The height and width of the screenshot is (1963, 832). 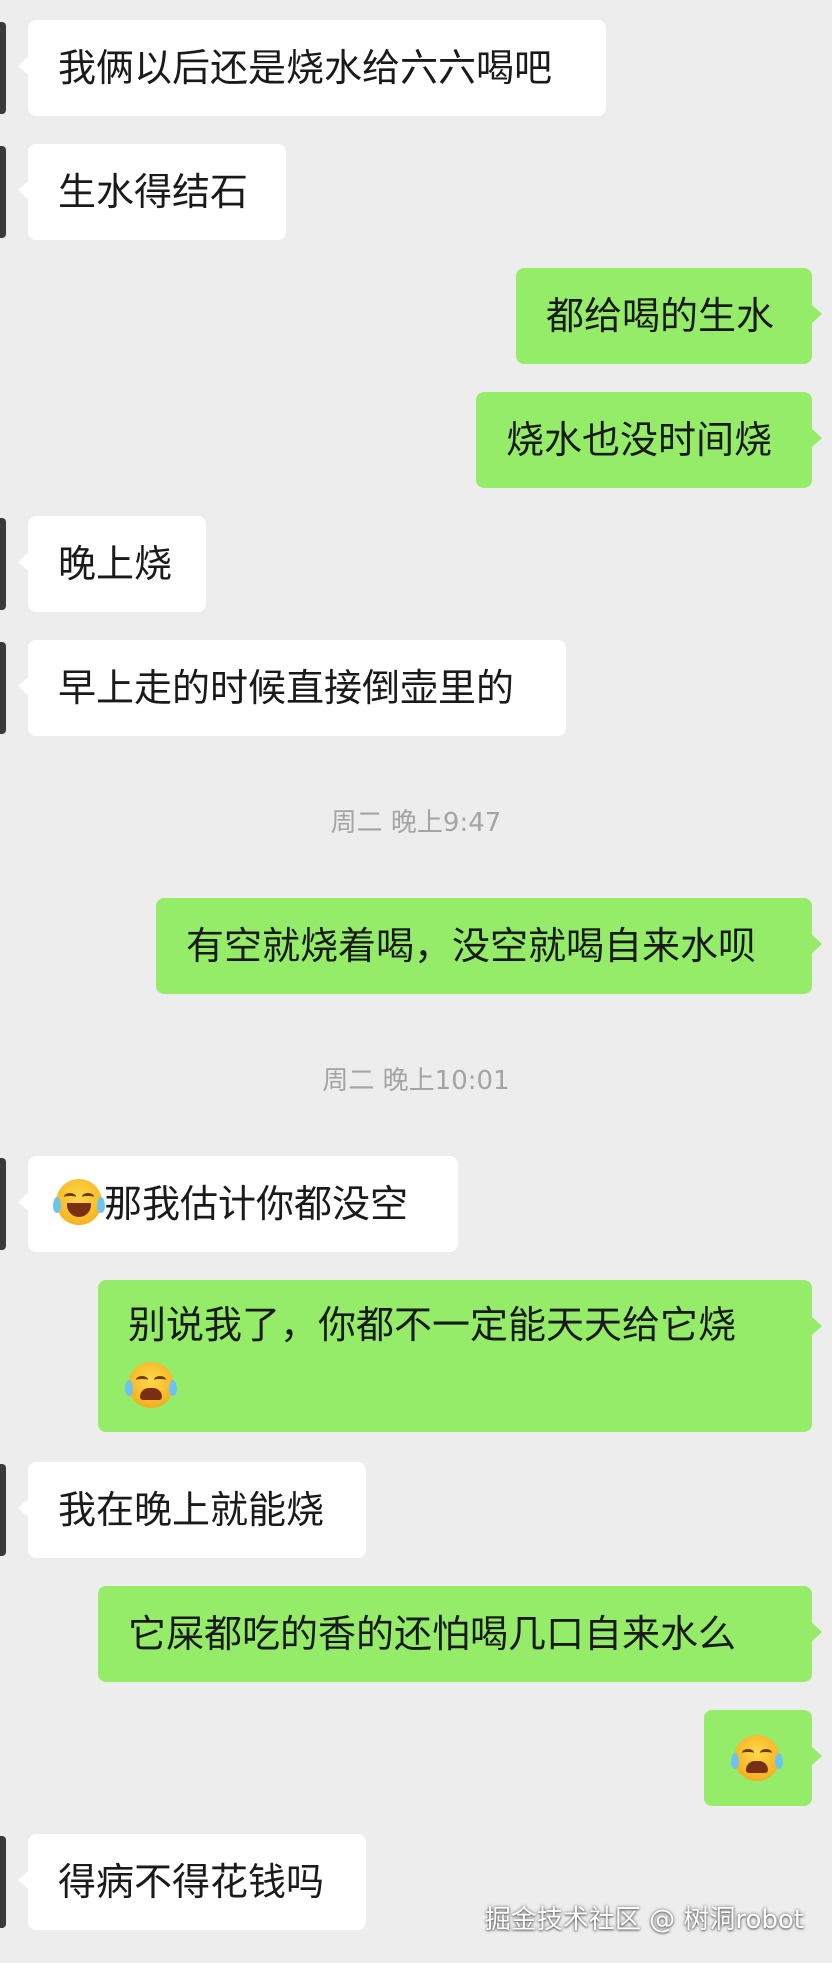 I want to click on incoming-message: 早上走的时候直接倒壶里的, so click(x=292, y=688).